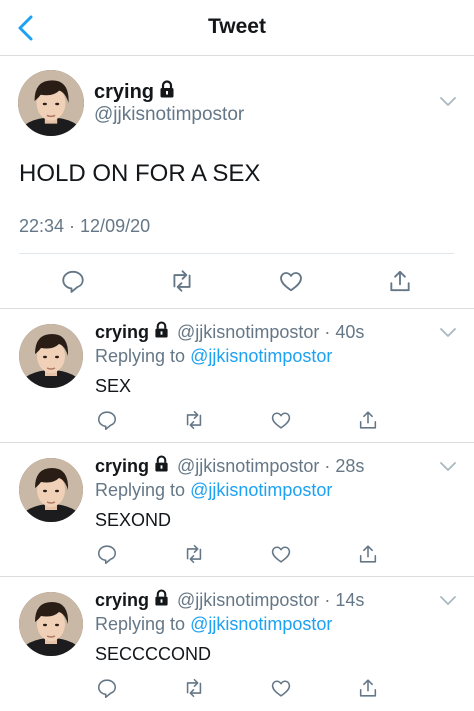 The width and height of the screenshot is (474, 711). I want to click on tweet-text: SECCCCOND, so click(153, 654).